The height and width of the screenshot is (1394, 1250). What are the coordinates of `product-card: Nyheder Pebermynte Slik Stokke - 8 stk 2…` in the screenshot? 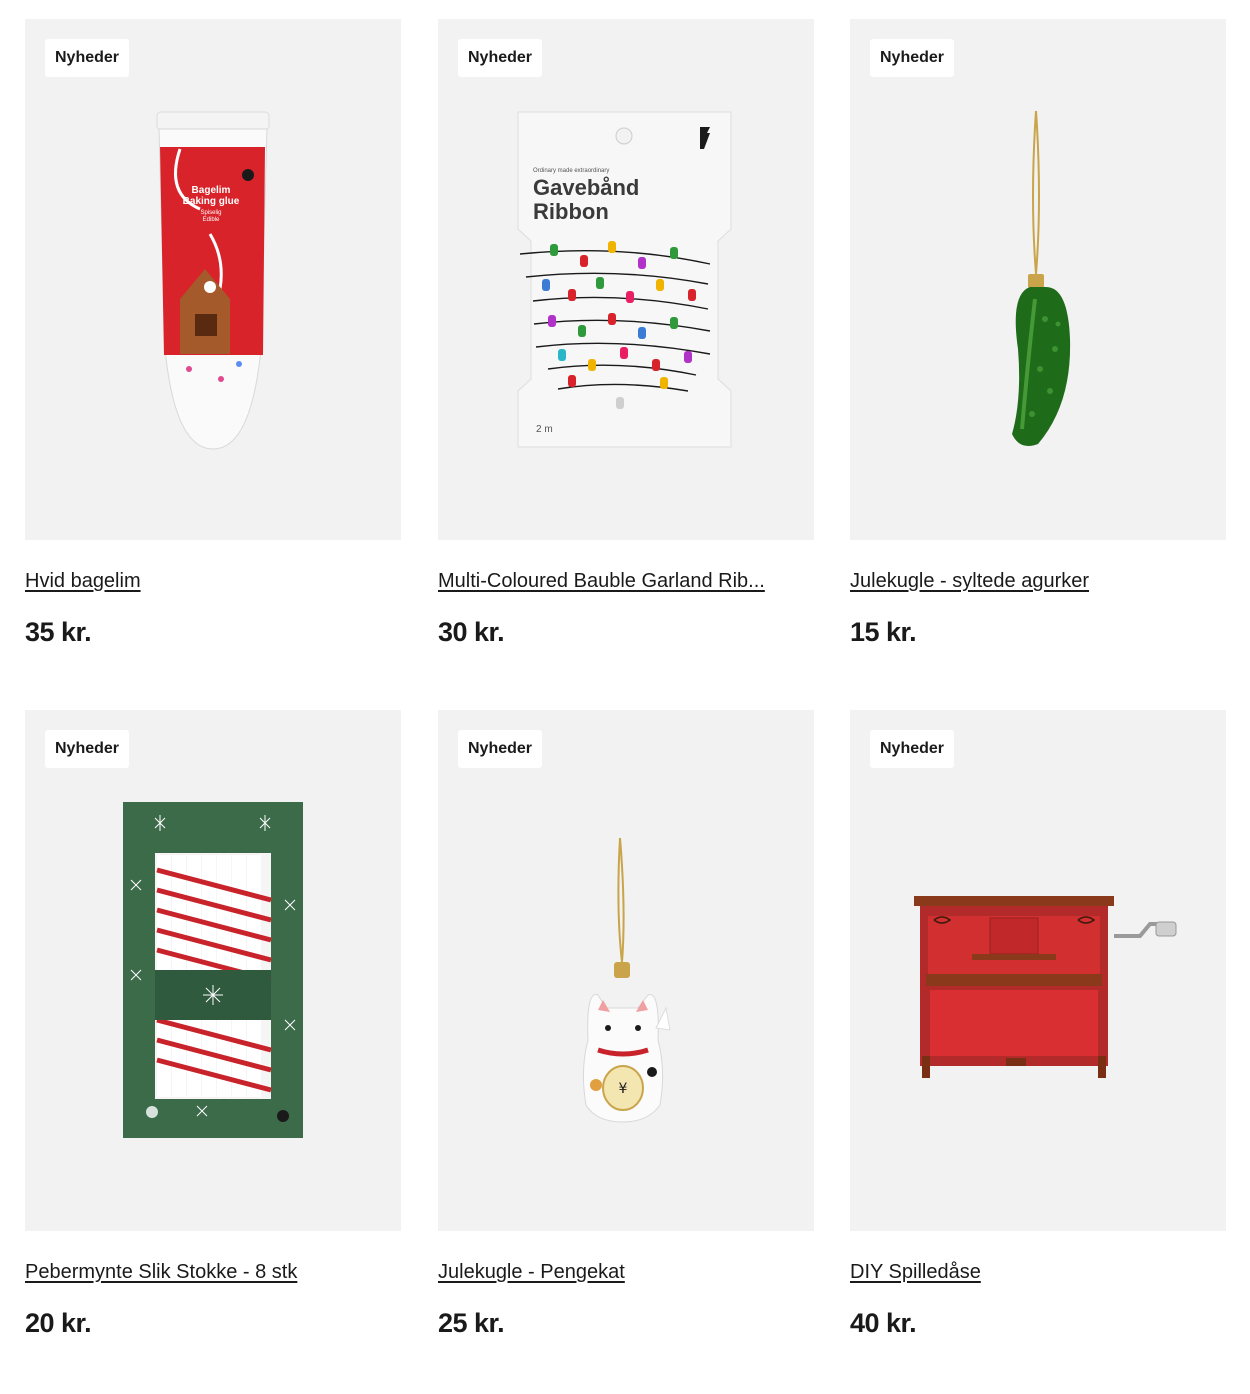 It's located at (213, 1024).